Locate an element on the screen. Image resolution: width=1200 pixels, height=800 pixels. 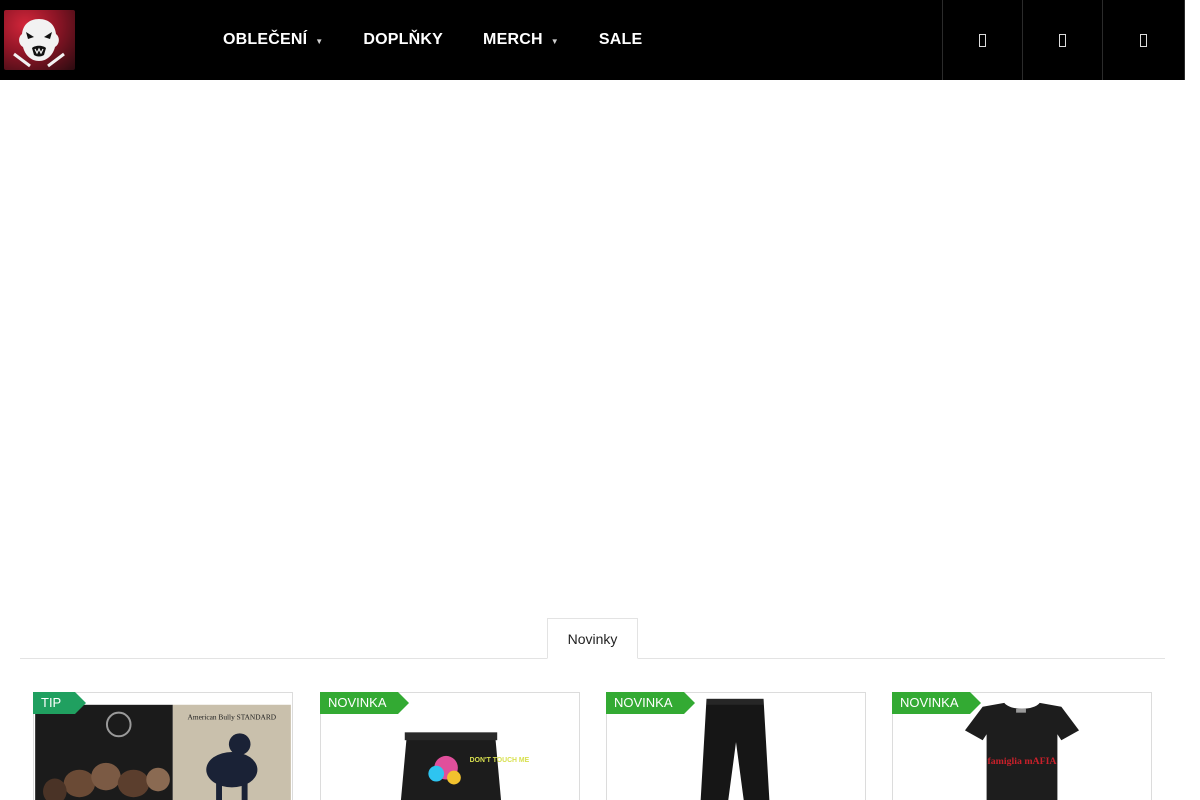
nav-item-sale: SALE is located at coordinates (620, 40).